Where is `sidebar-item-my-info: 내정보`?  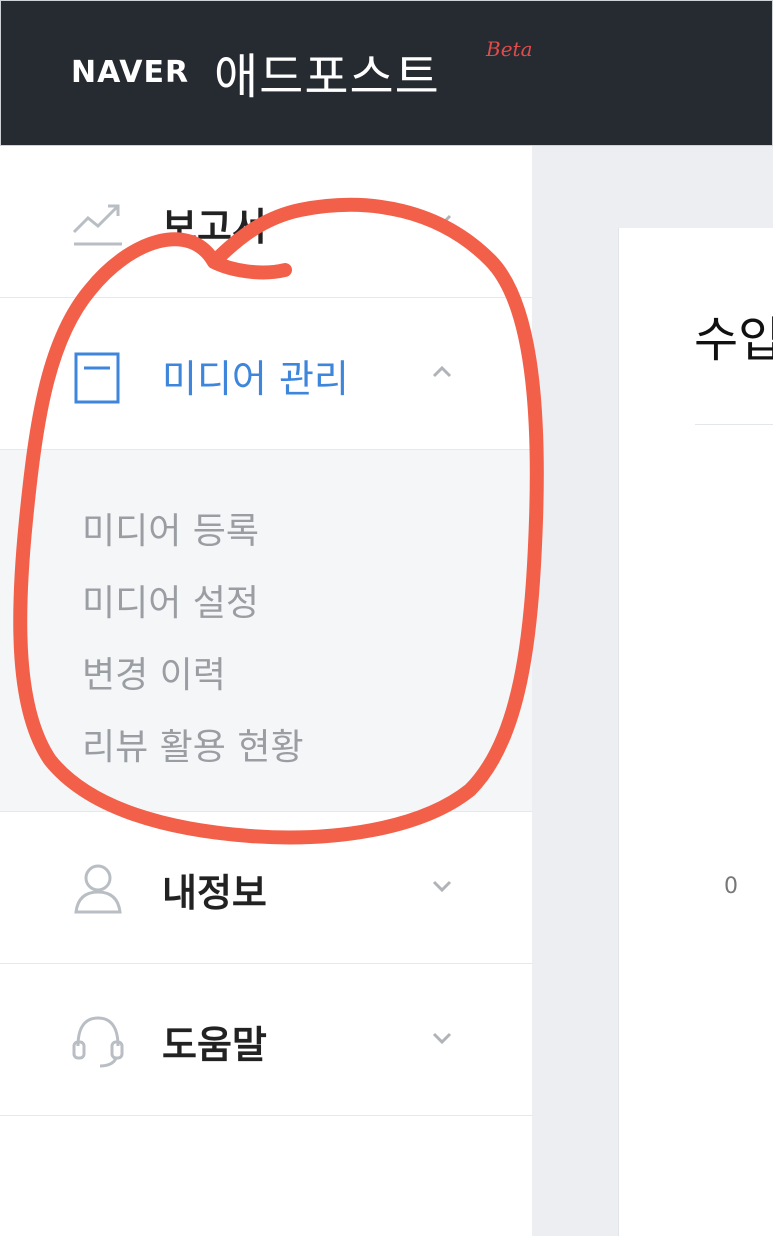
sidebar-item-my-info: 내정보 is located at coordinates (266, 888).